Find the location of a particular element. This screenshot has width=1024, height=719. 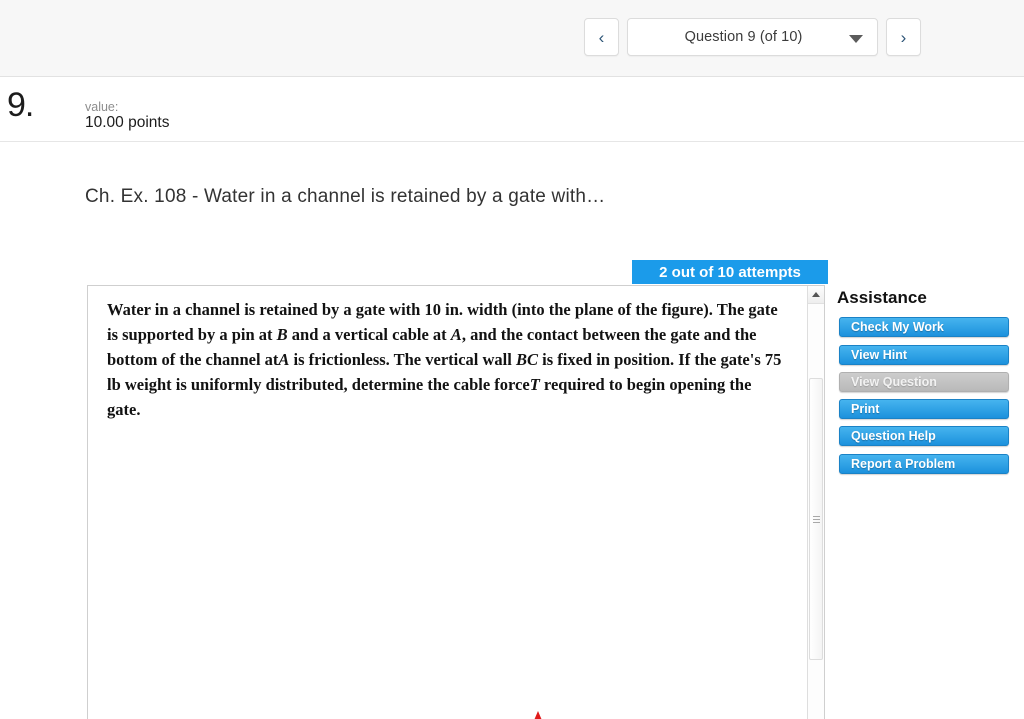

scroll-up-button is located at coordinates (816, 295).